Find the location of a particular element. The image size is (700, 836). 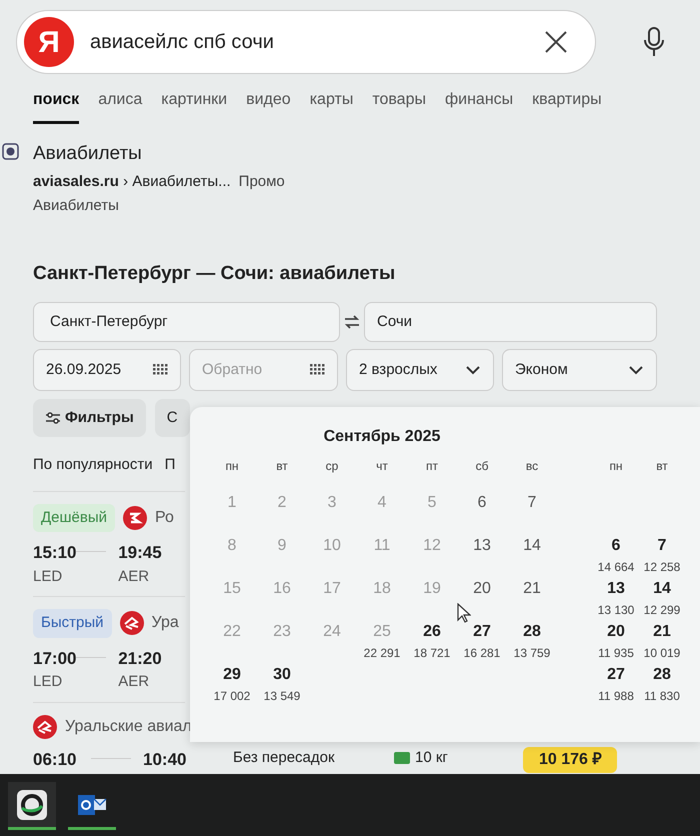

search-tab: алиса is located at coordinates (120, 106).